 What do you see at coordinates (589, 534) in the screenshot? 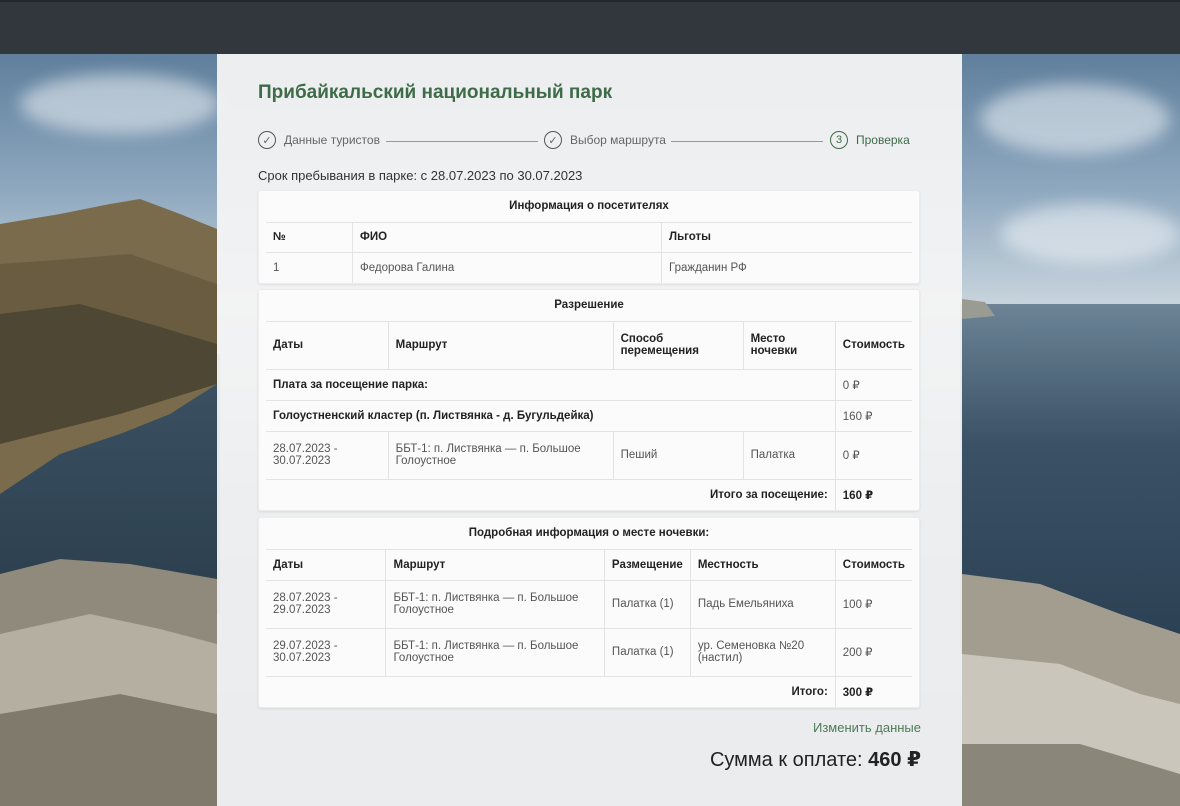
I see `overnight-caption: Подробная информация о месте ночевки:` at bounding box center [589, 534].